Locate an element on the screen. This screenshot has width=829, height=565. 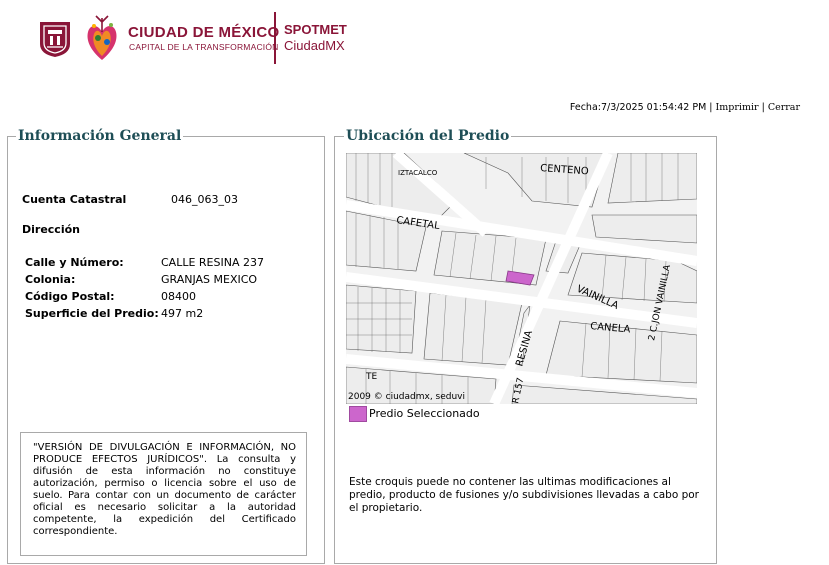
cp-label: Código Postal: is located at coordinates (70, 296).